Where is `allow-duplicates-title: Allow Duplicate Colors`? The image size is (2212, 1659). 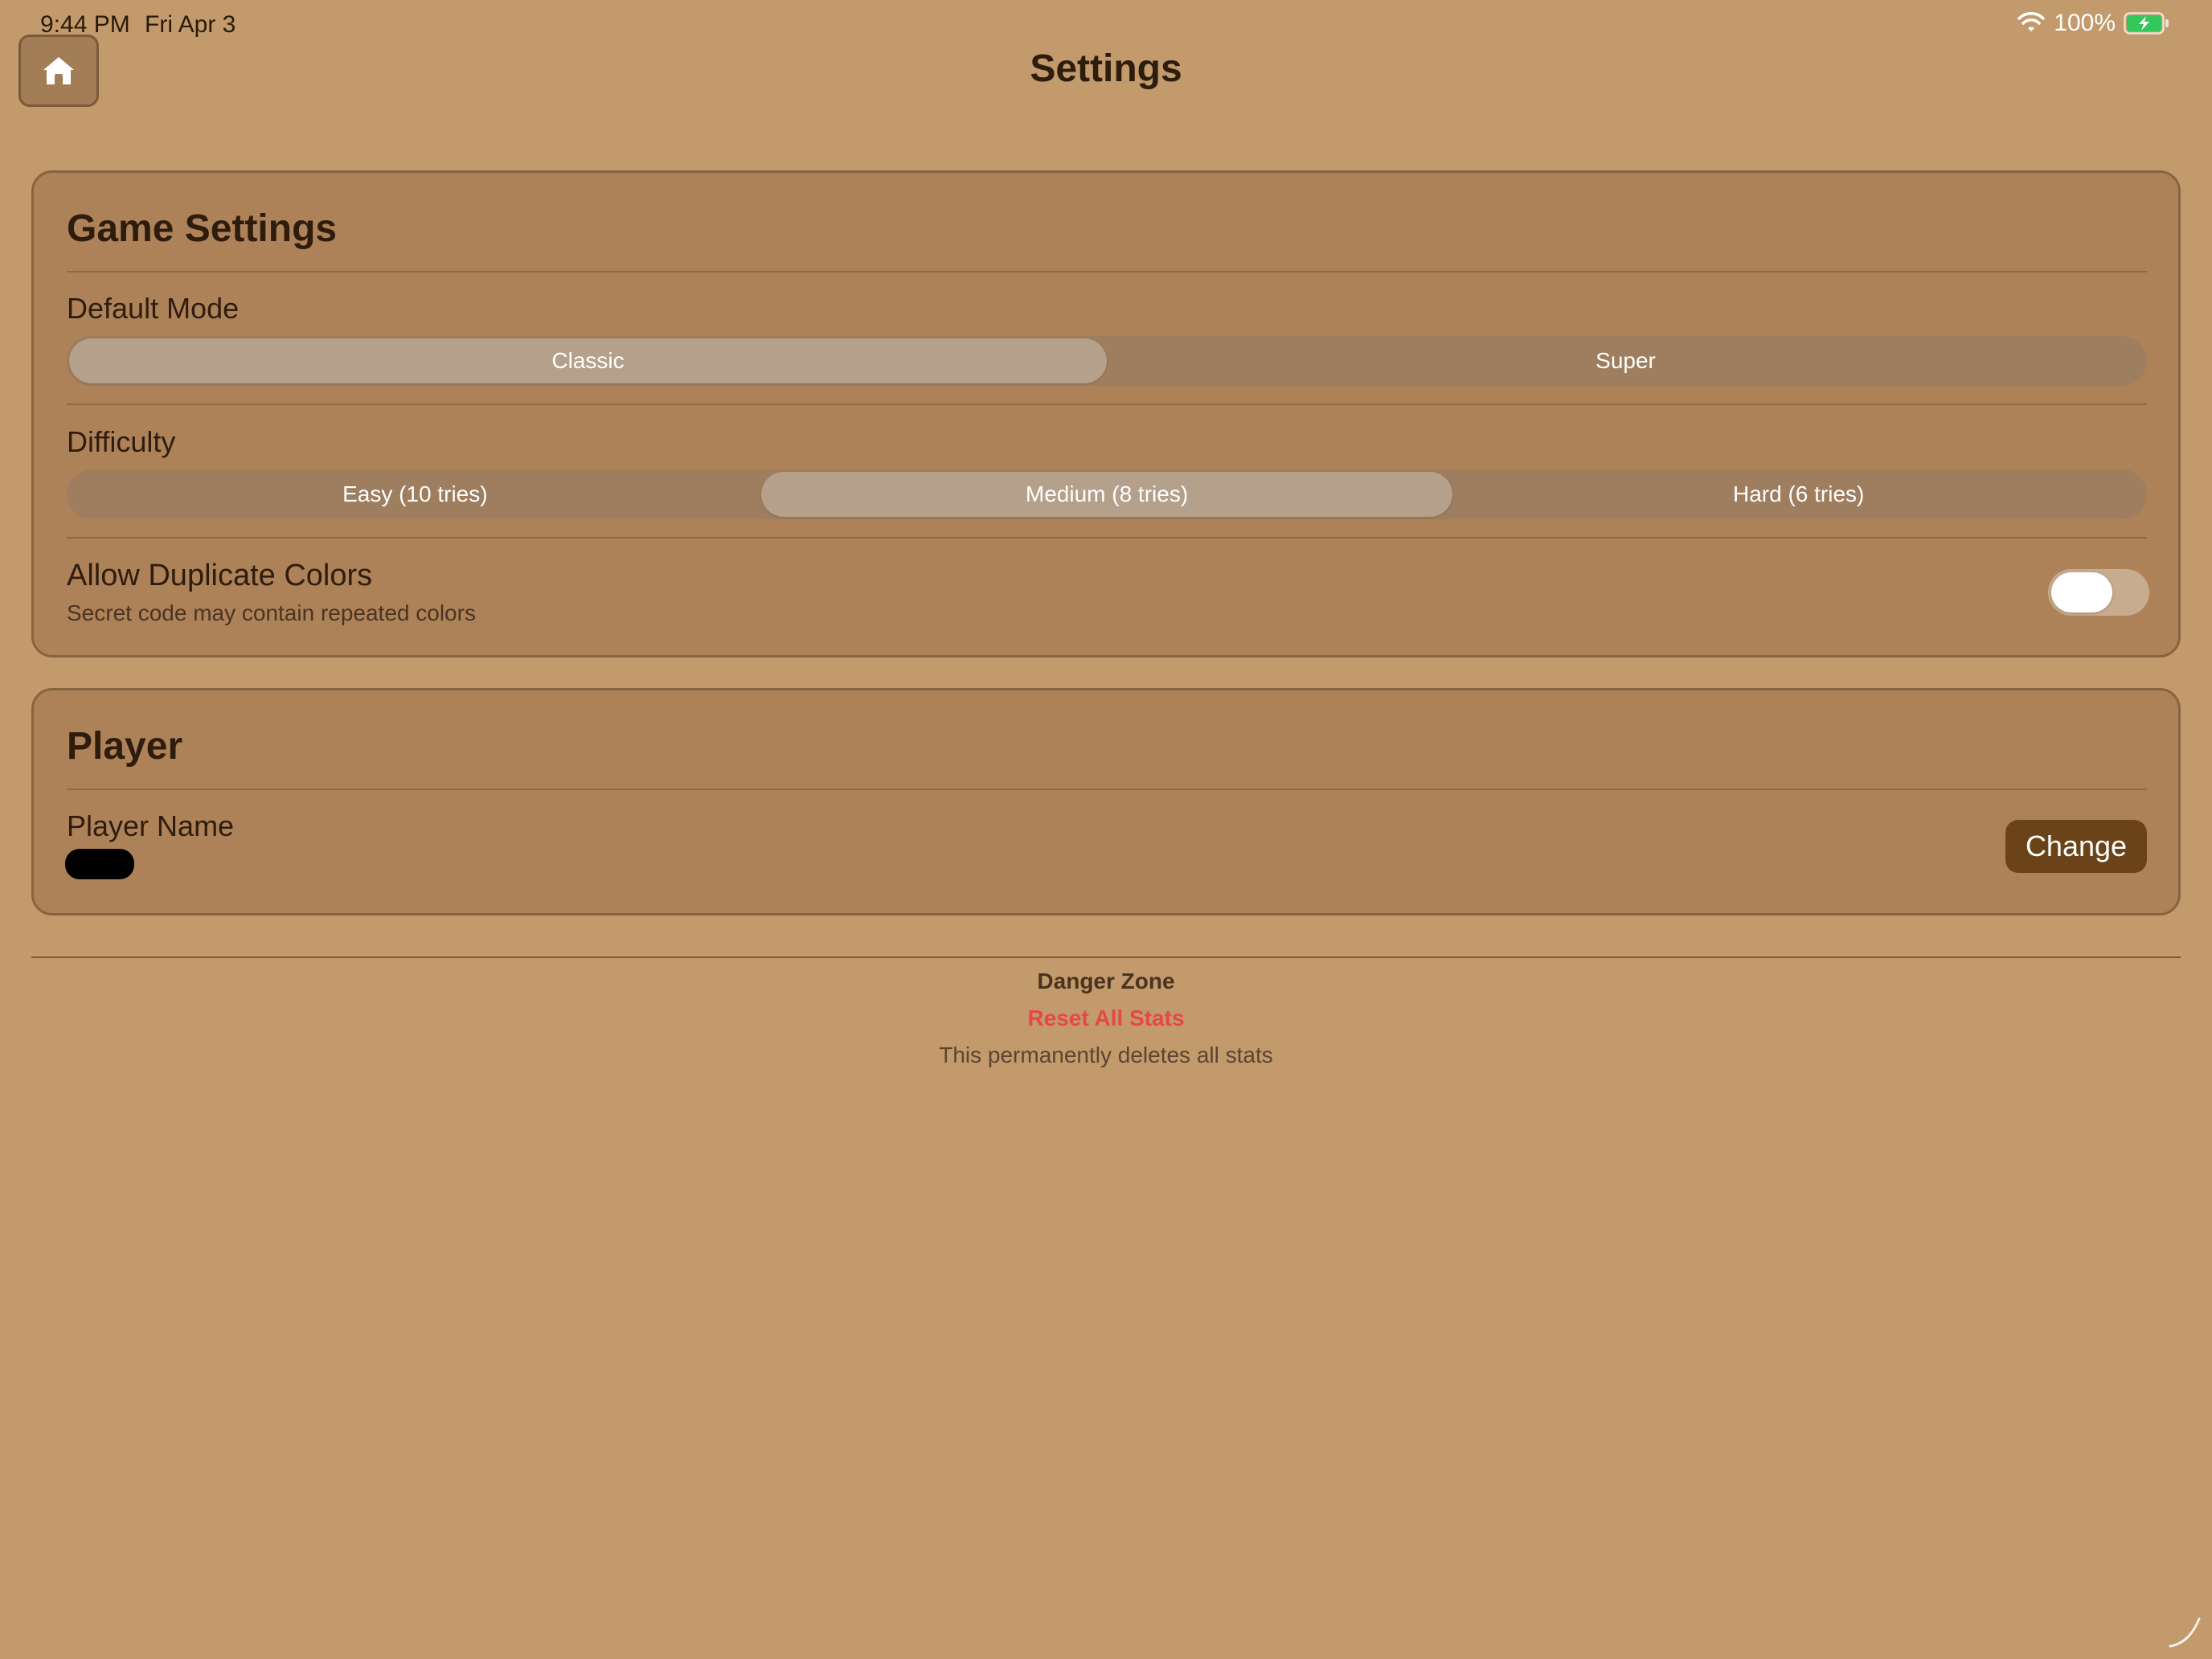
allow-duplicates-title: Allow Duplicate Colors is located at coordinates (220, 575).